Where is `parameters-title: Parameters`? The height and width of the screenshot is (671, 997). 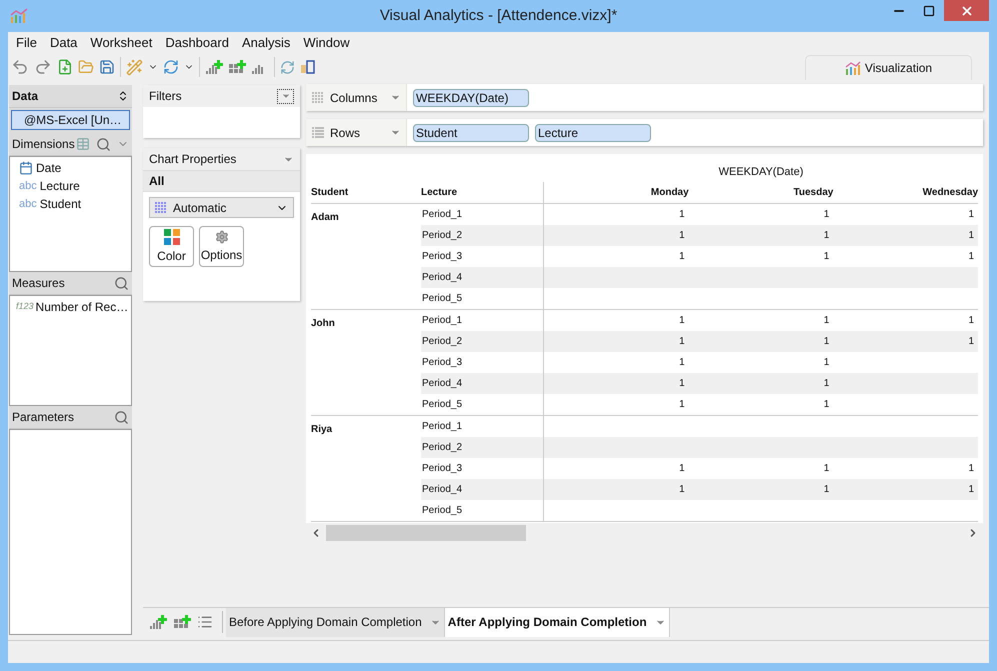
parameters-title: Parameters is located at coordinates (44, 417).